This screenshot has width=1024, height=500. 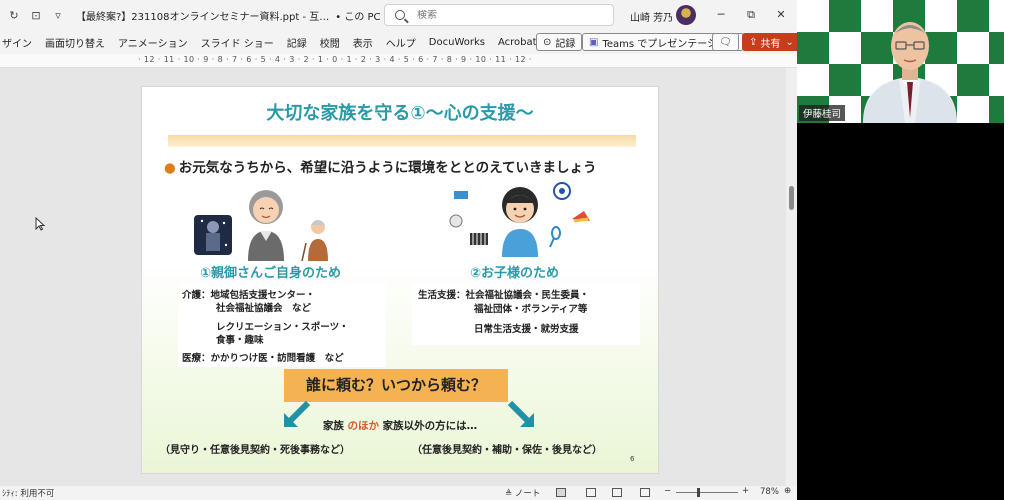 I want to click on slide-page-number: 6, so click(x=632, y=459).